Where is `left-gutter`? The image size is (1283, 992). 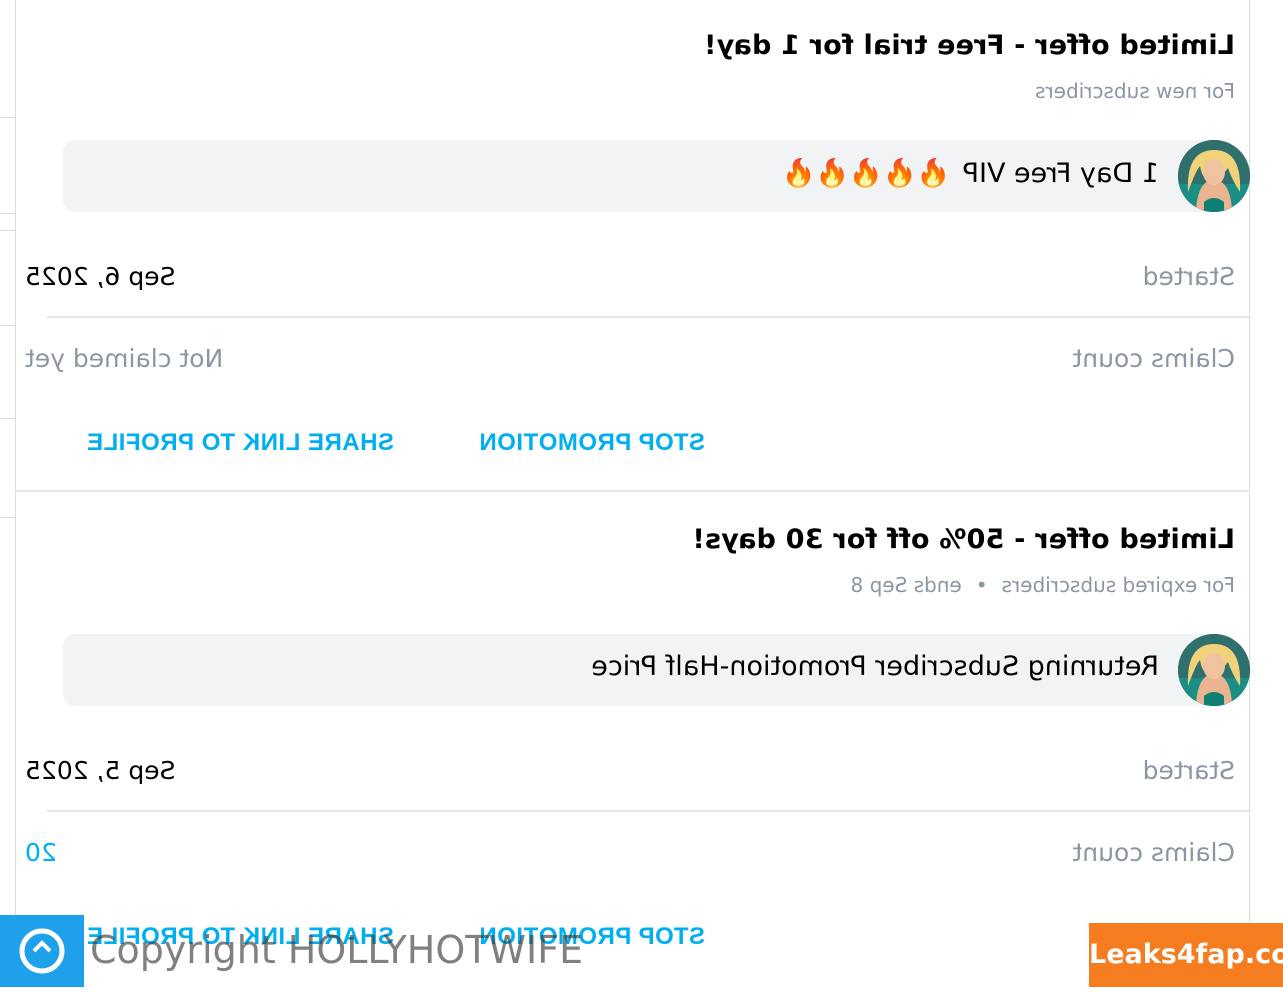
left-gutter is located at coordinates (1266, 493).